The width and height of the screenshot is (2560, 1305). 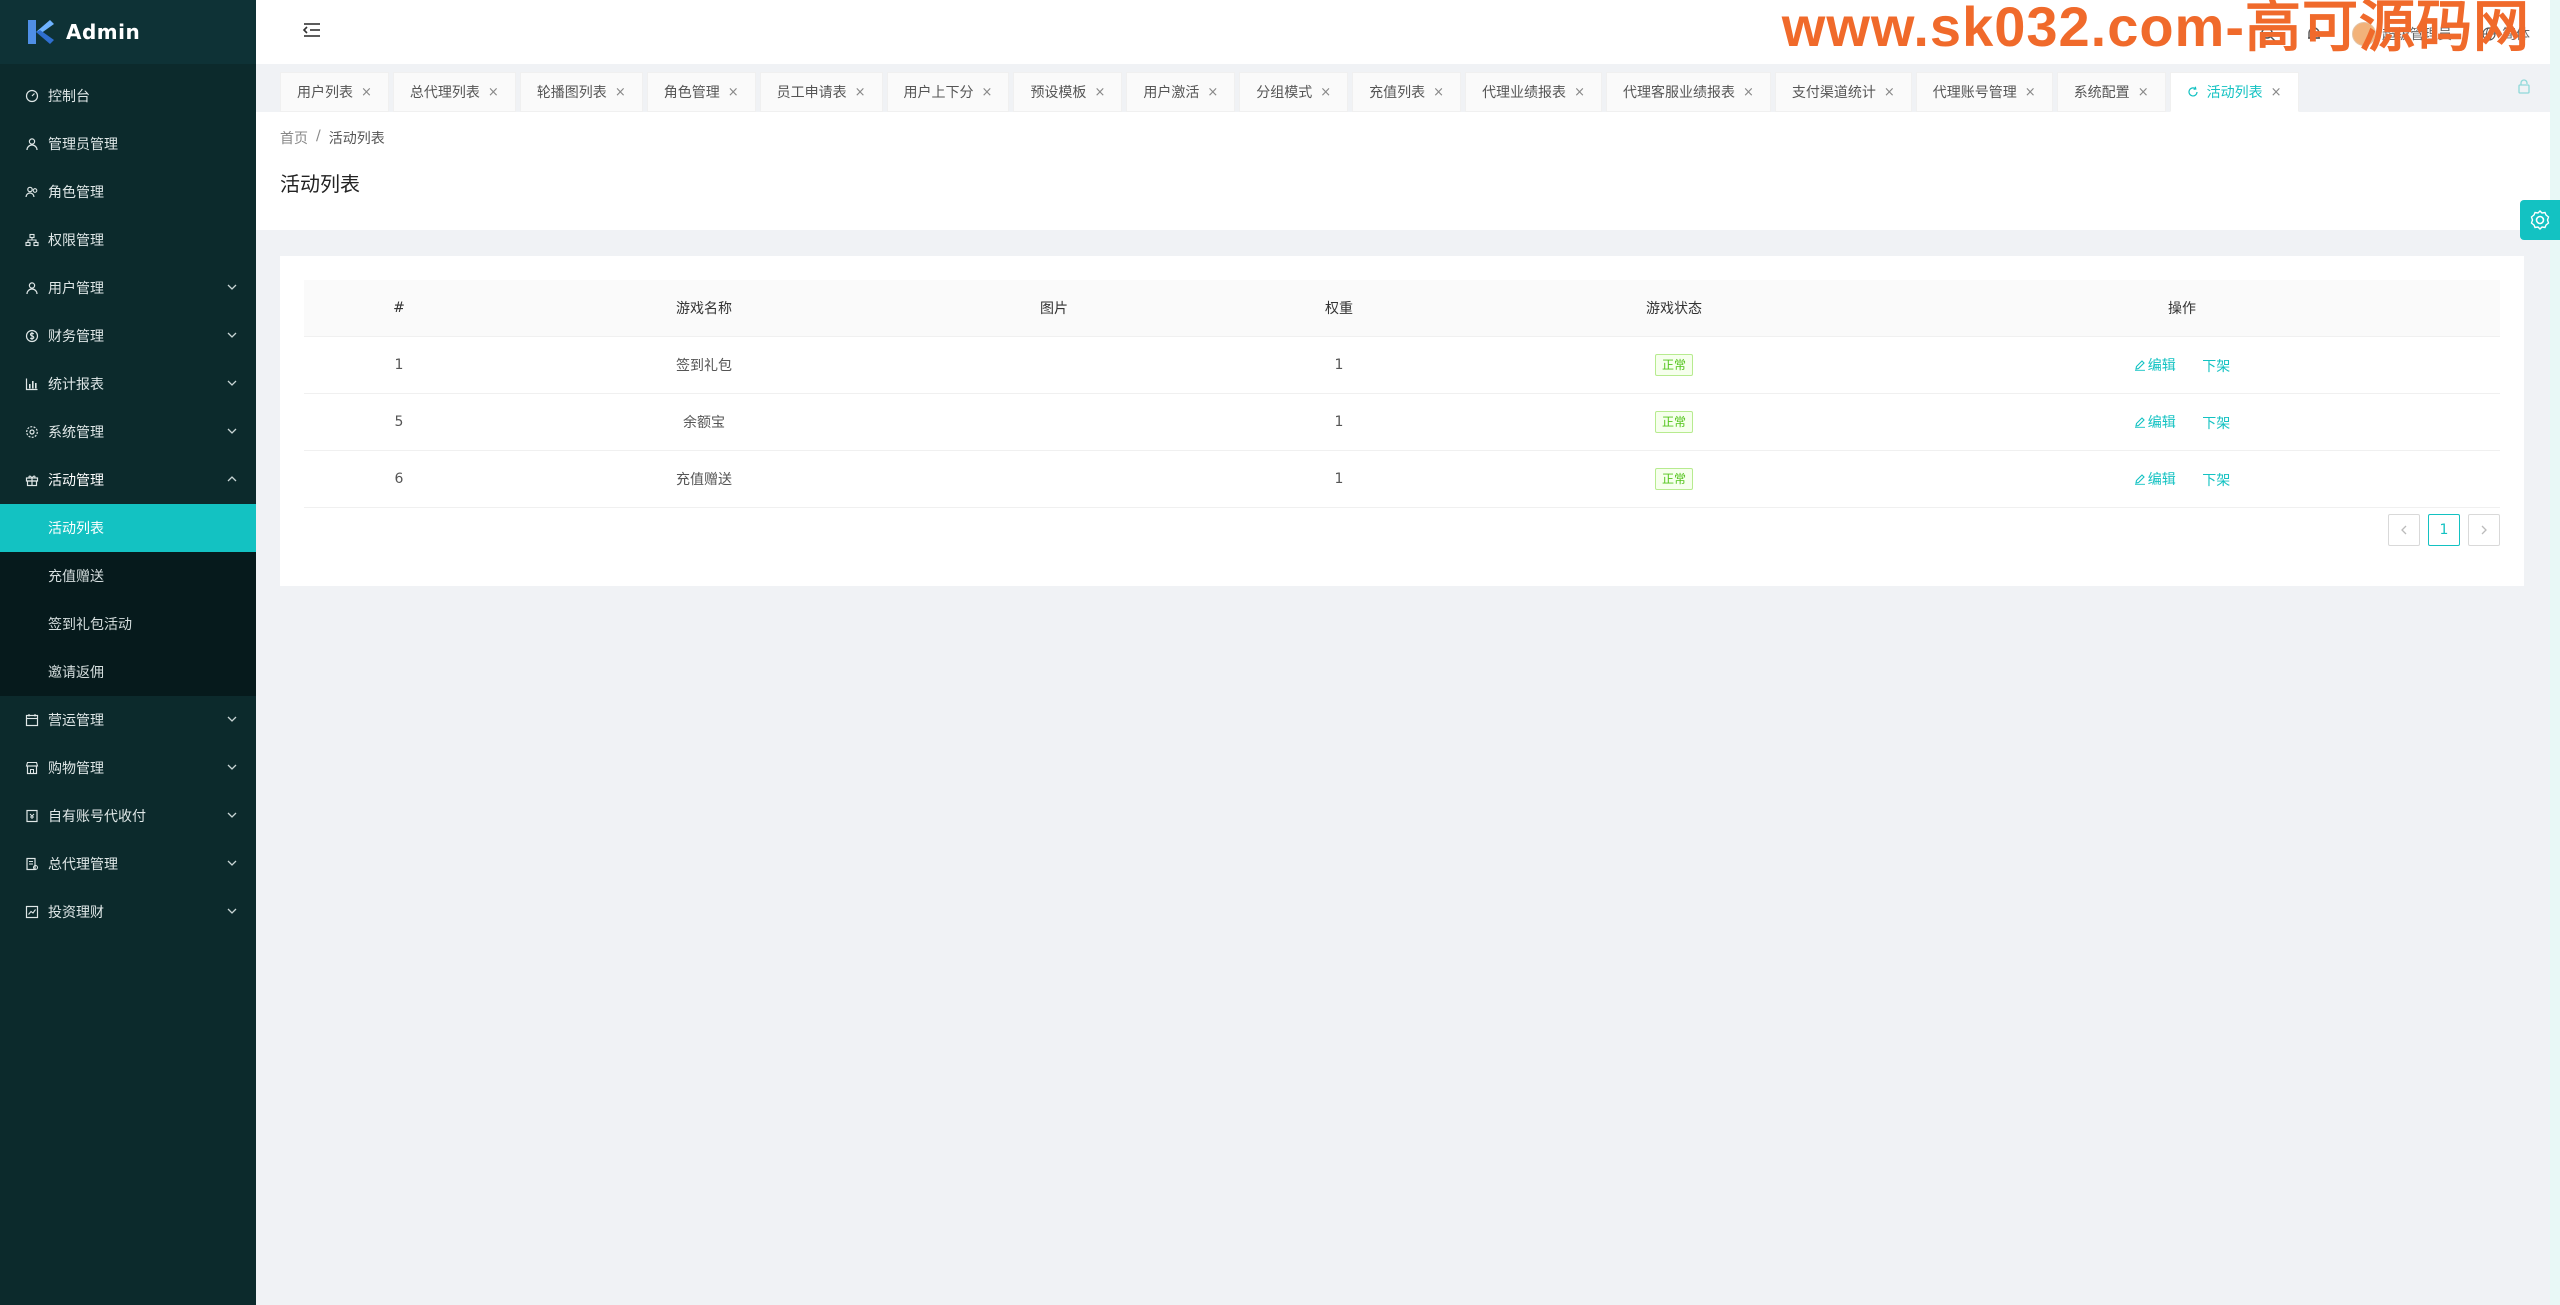 What do you see at coordinates (128, 96) in the screenshot?
I see `sidebar-item-0: 控制台` at bounding box center [128, 96].